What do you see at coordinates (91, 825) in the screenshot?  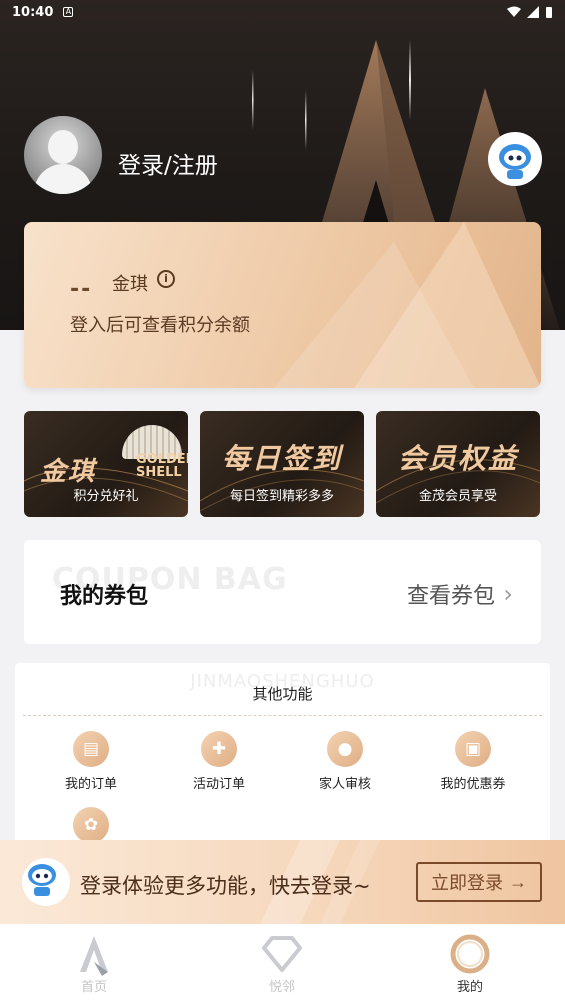 I see `settings-icon: ✿` at bounding box center [91, 825].